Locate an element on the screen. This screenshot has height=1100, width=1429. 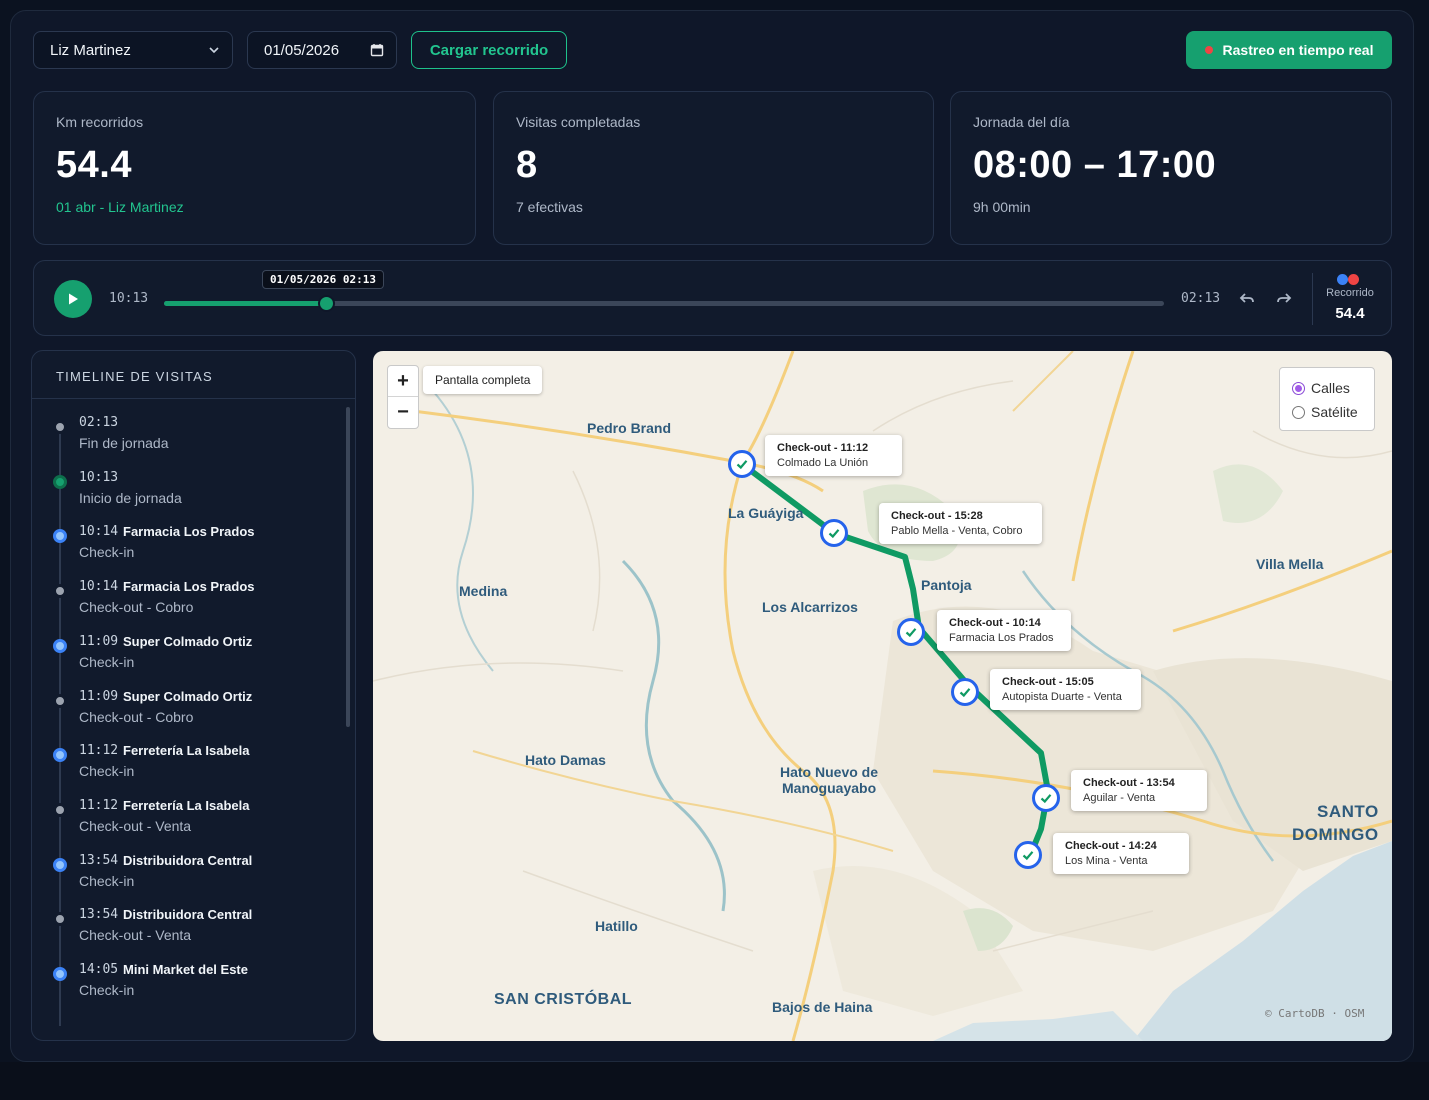
playback-progress is located at coordinates (245, 303).